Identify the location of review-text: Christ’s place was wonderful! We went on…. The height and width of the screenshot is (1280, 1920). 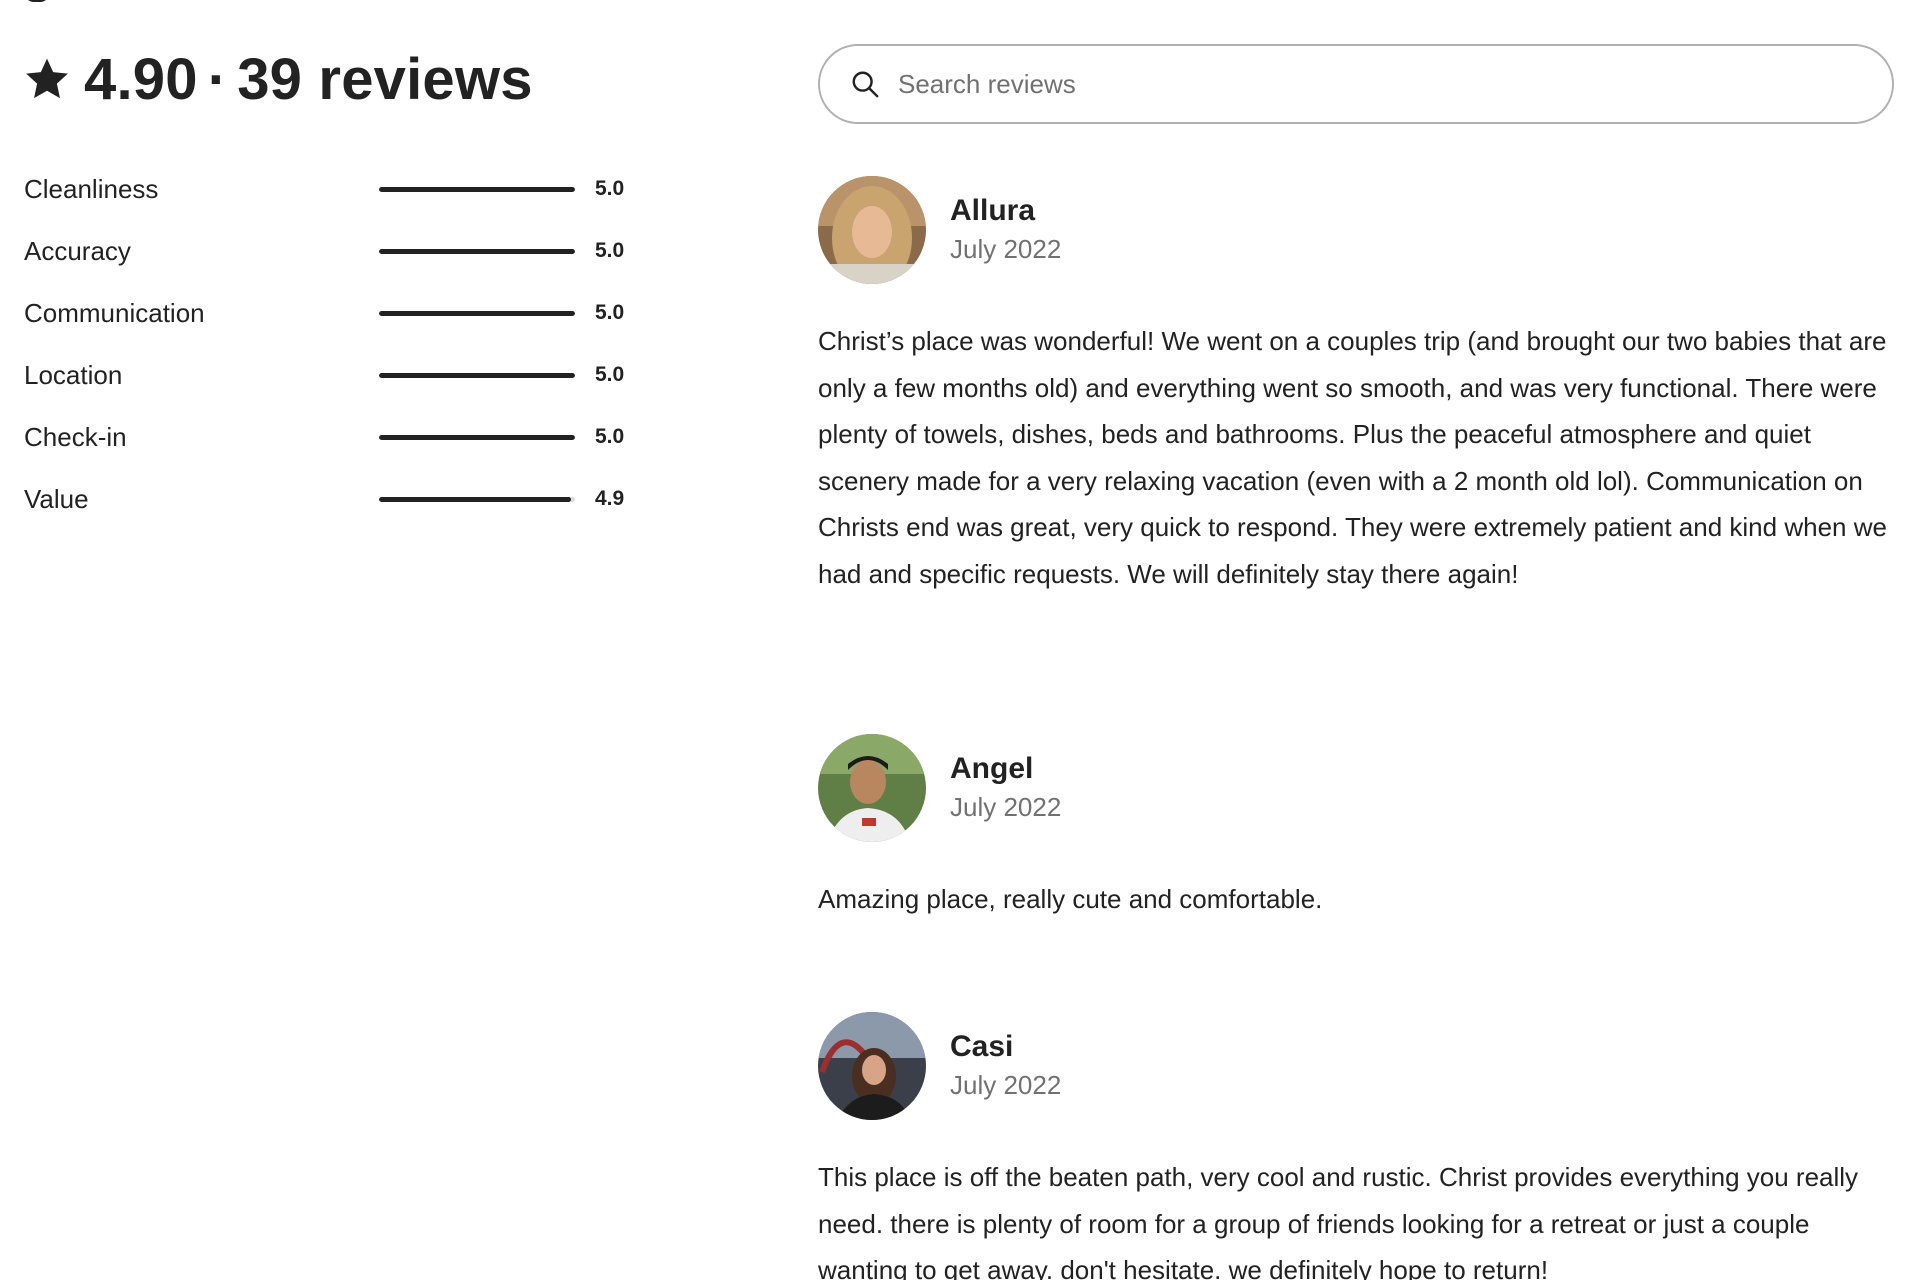
(1352, 457).